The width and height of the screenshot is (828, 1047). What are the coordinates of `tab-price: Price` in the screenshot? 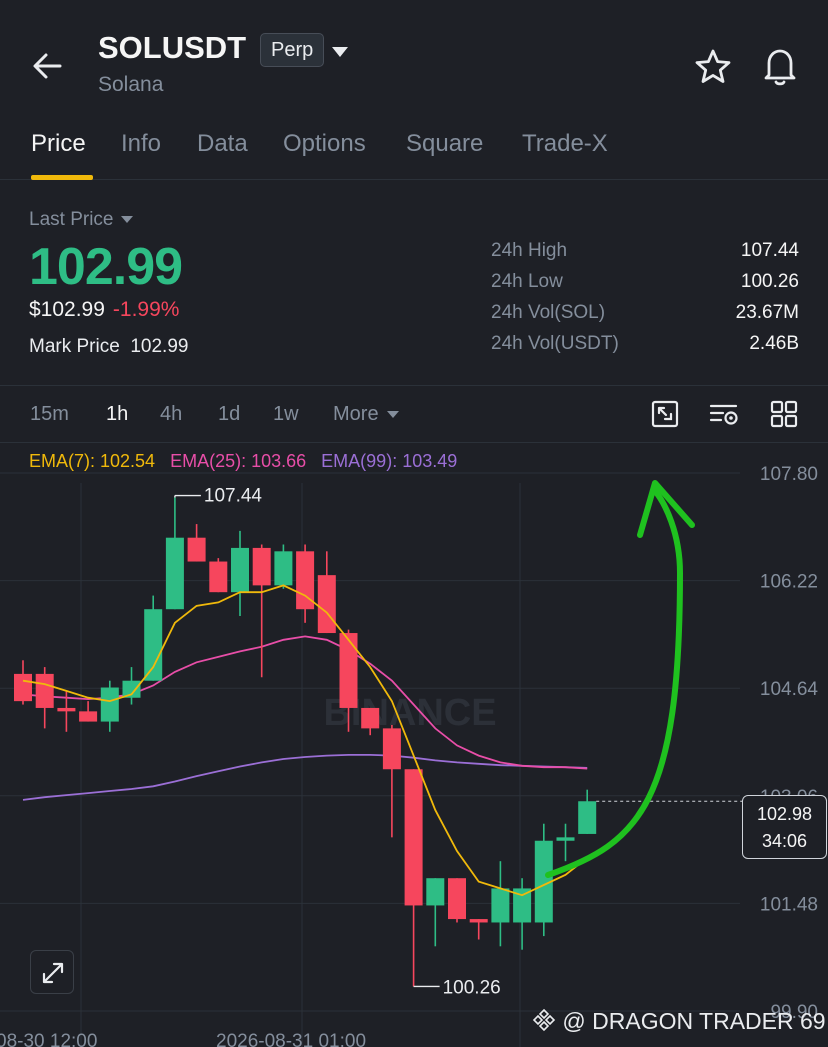 It's located at (58, 144).